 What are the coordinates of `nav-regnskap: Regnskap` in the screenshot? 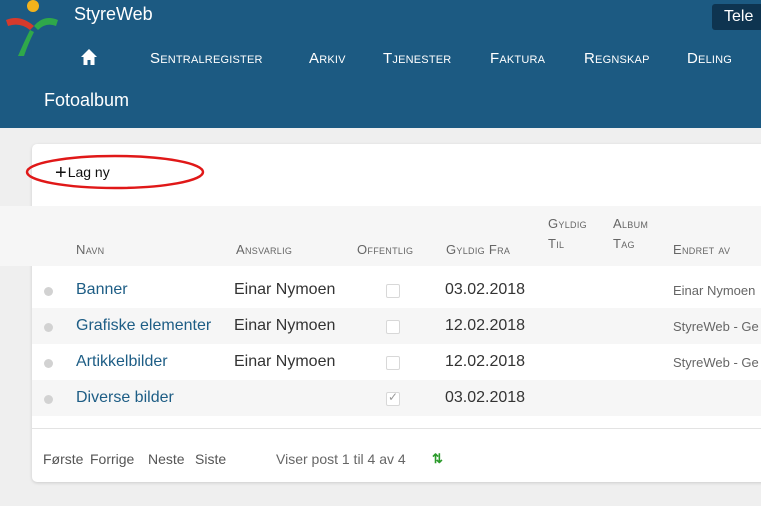 It's located at (617, 58).